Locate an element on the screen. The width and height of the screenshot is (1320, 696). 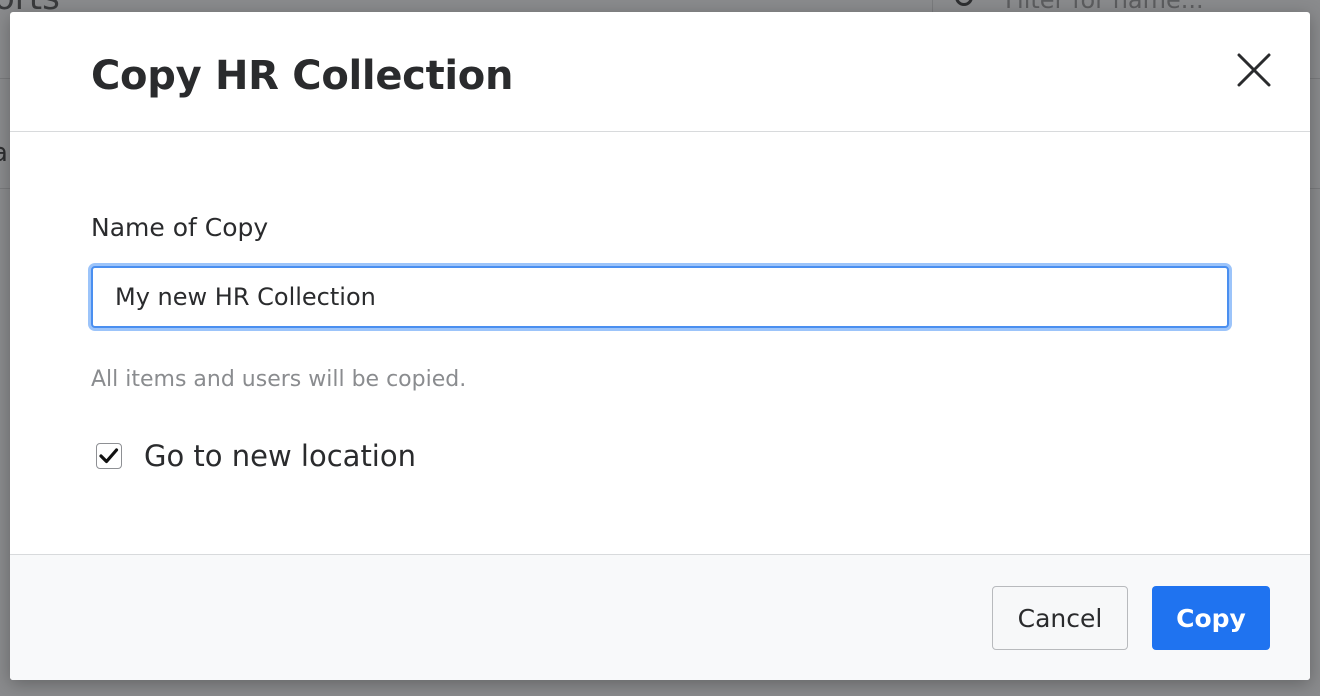
go-to-new-location-label: Go to new location is located at coordinates (280, 456).